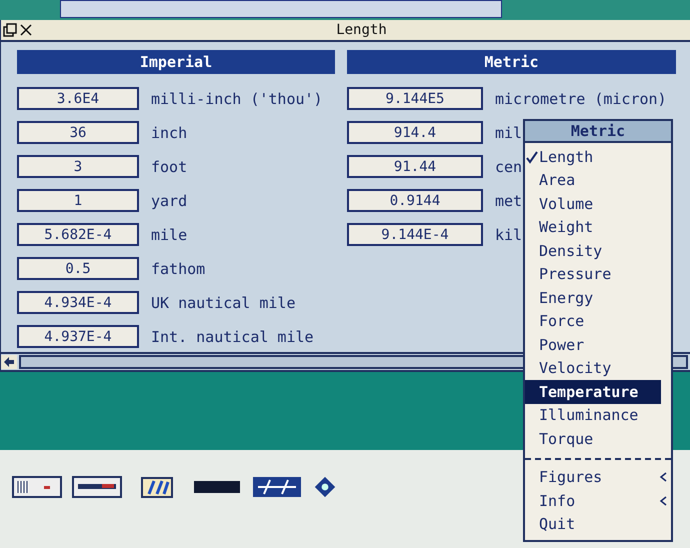 This screenshot has height=548, width=690. I want to click on disc-drive-icon, so click(97, 487).